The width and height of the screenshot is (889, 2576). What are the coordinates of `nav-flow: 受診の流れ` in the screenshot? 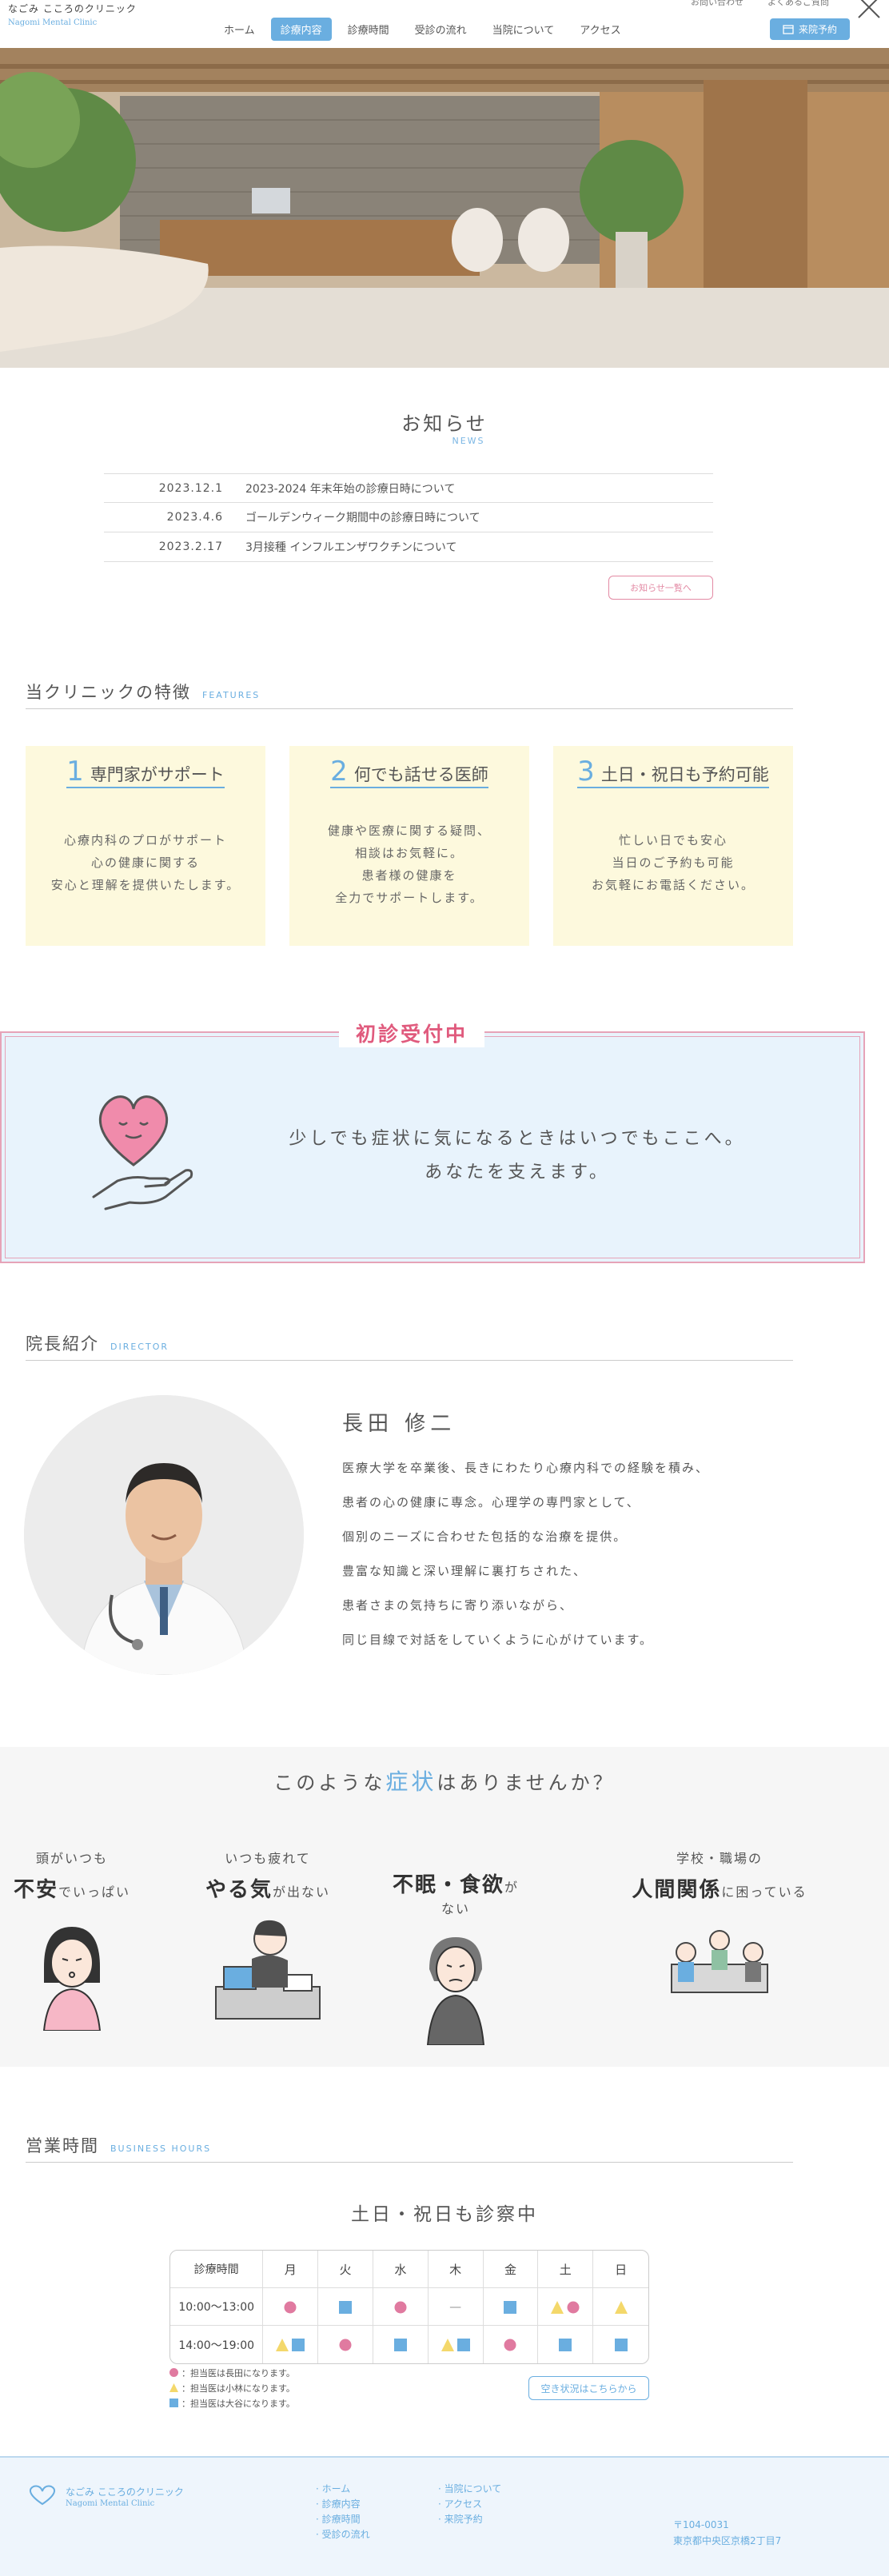 It's located at (440, 29).